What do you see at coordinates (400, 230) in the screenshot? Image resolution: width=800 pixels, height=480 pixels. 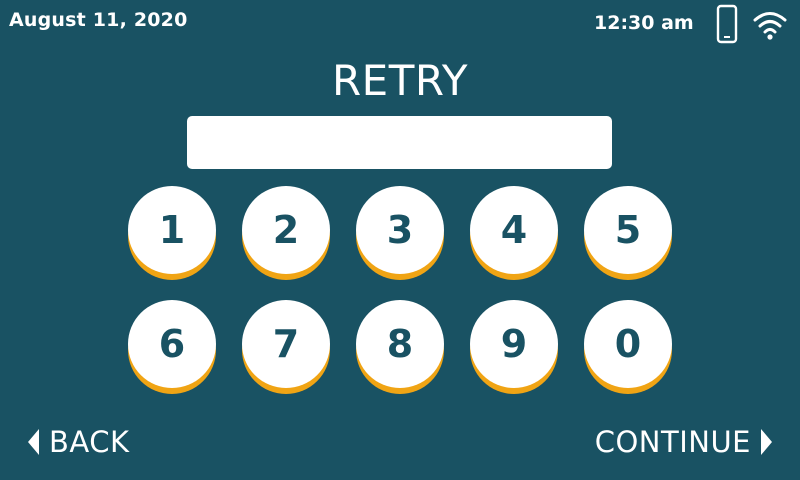 I see `key-3-button: 3` at bounding box center [400, 230].